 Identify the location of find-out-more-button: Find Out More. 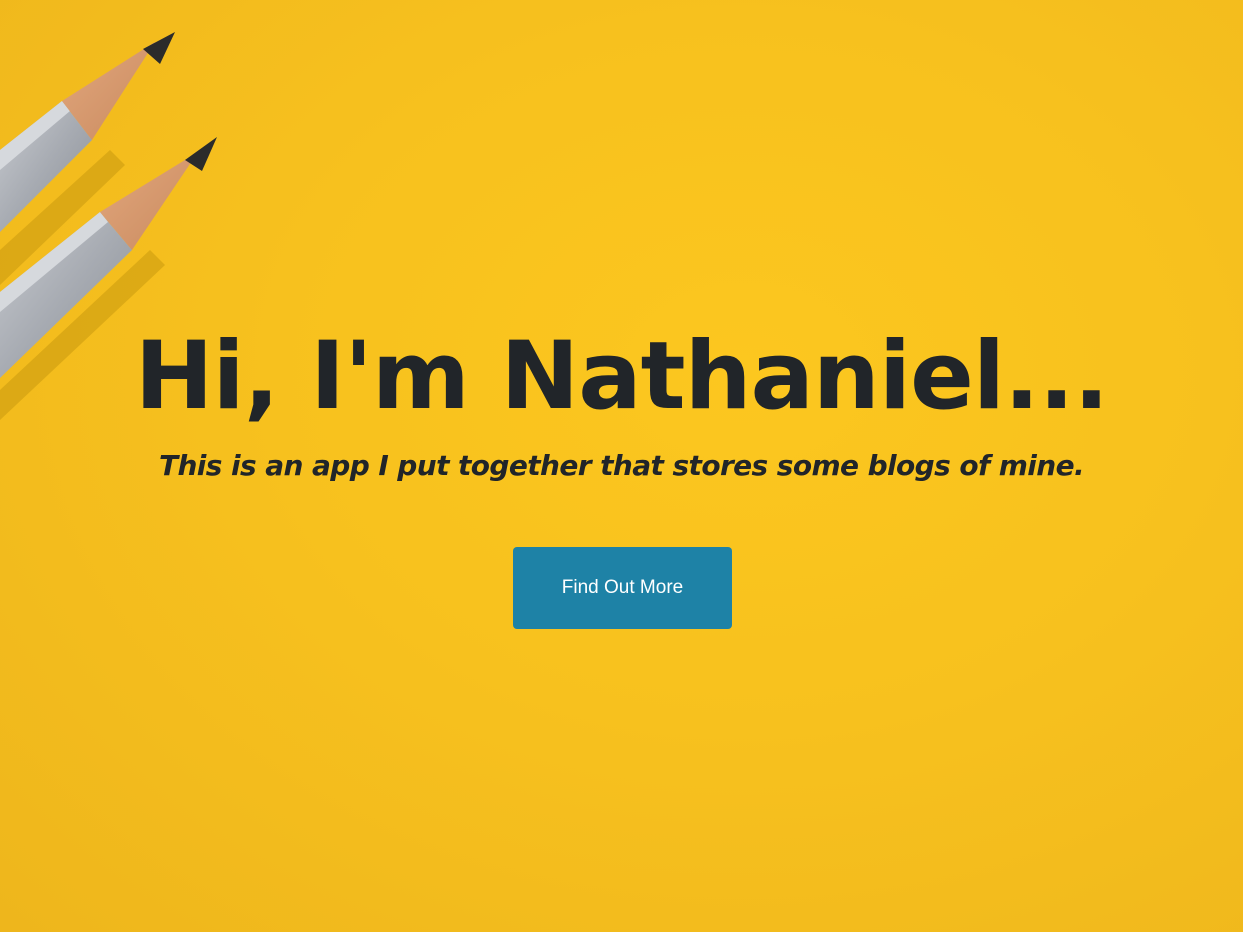
(622, 588).